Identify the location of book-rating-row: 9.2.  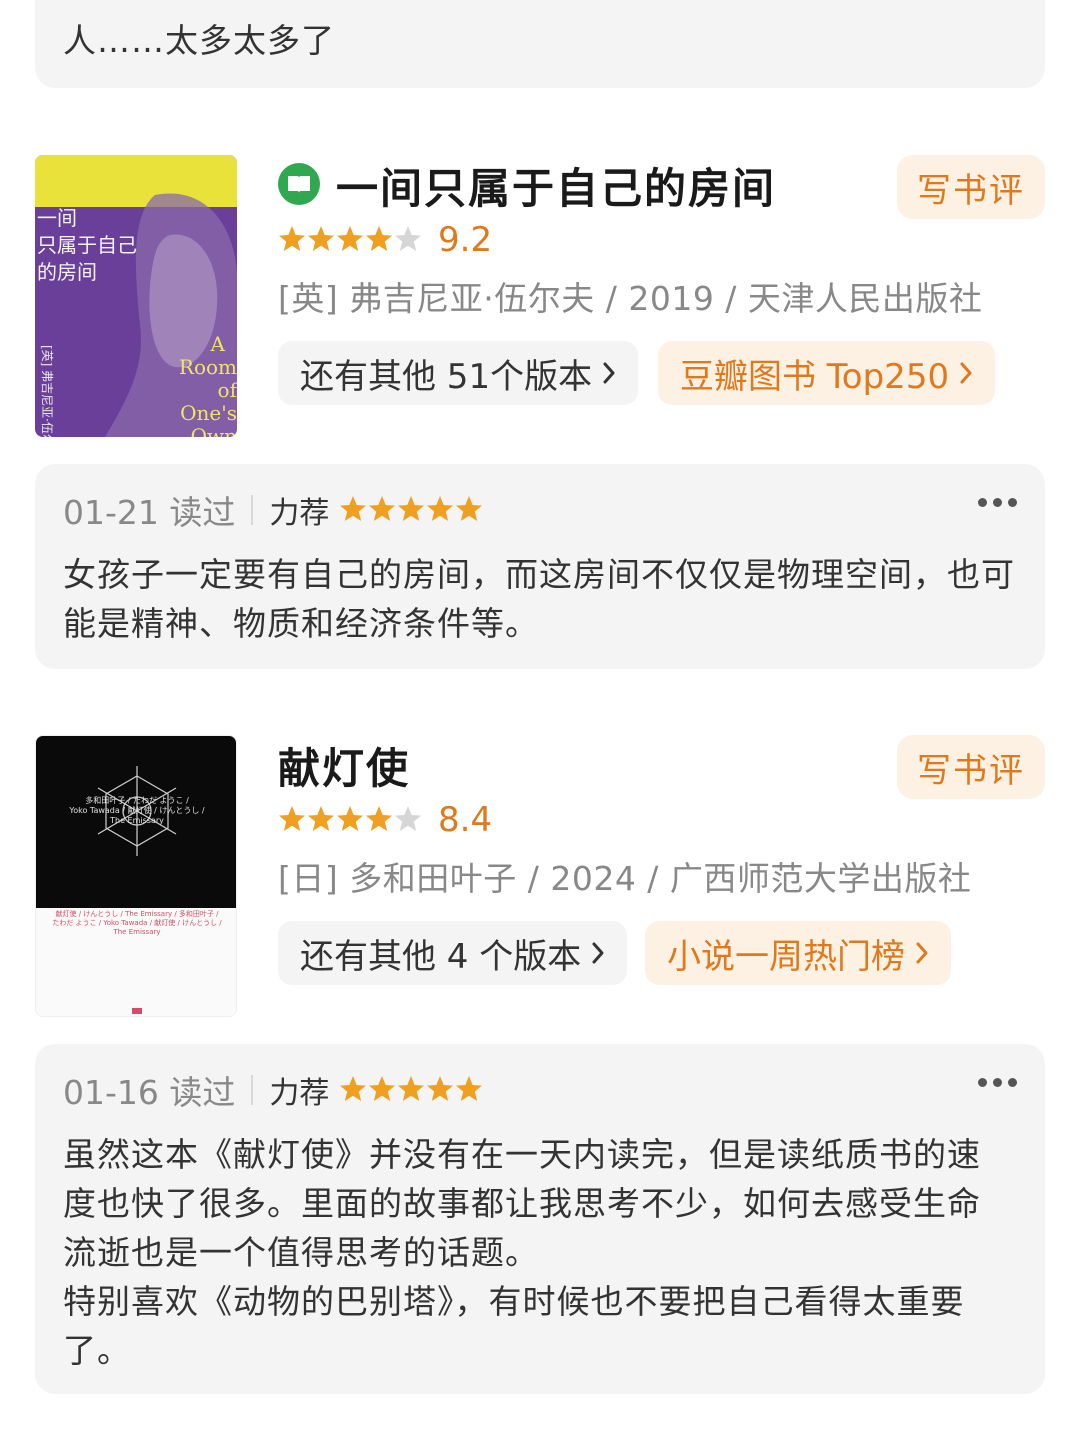
(385, 240).